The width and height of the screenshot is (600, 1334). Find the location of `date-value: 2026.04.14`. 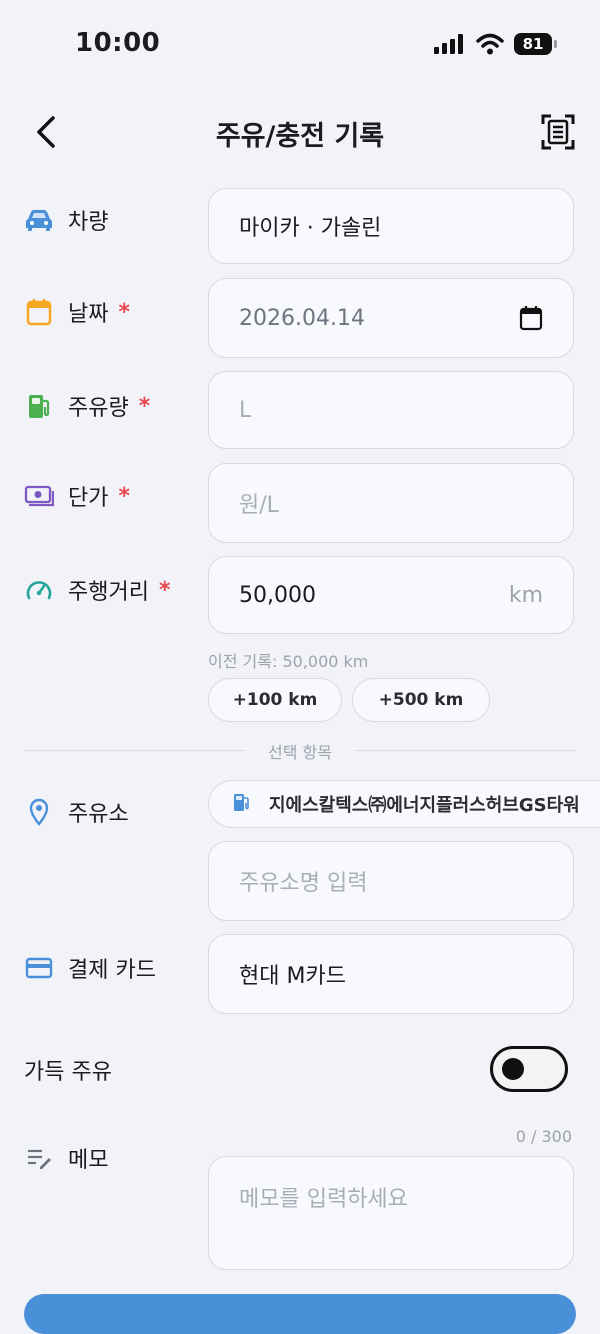

date-value: 2026.04.14 is located at coordinates (302, 318).